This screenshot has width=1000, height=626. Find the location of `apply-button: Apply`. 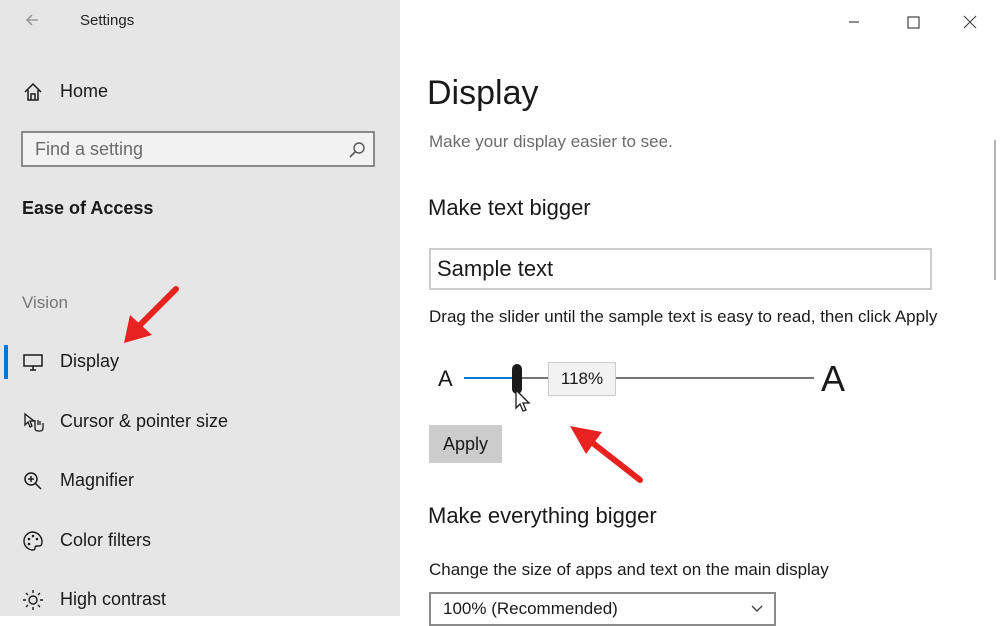

apply-button: Apply is located at coordinates (465, 444).